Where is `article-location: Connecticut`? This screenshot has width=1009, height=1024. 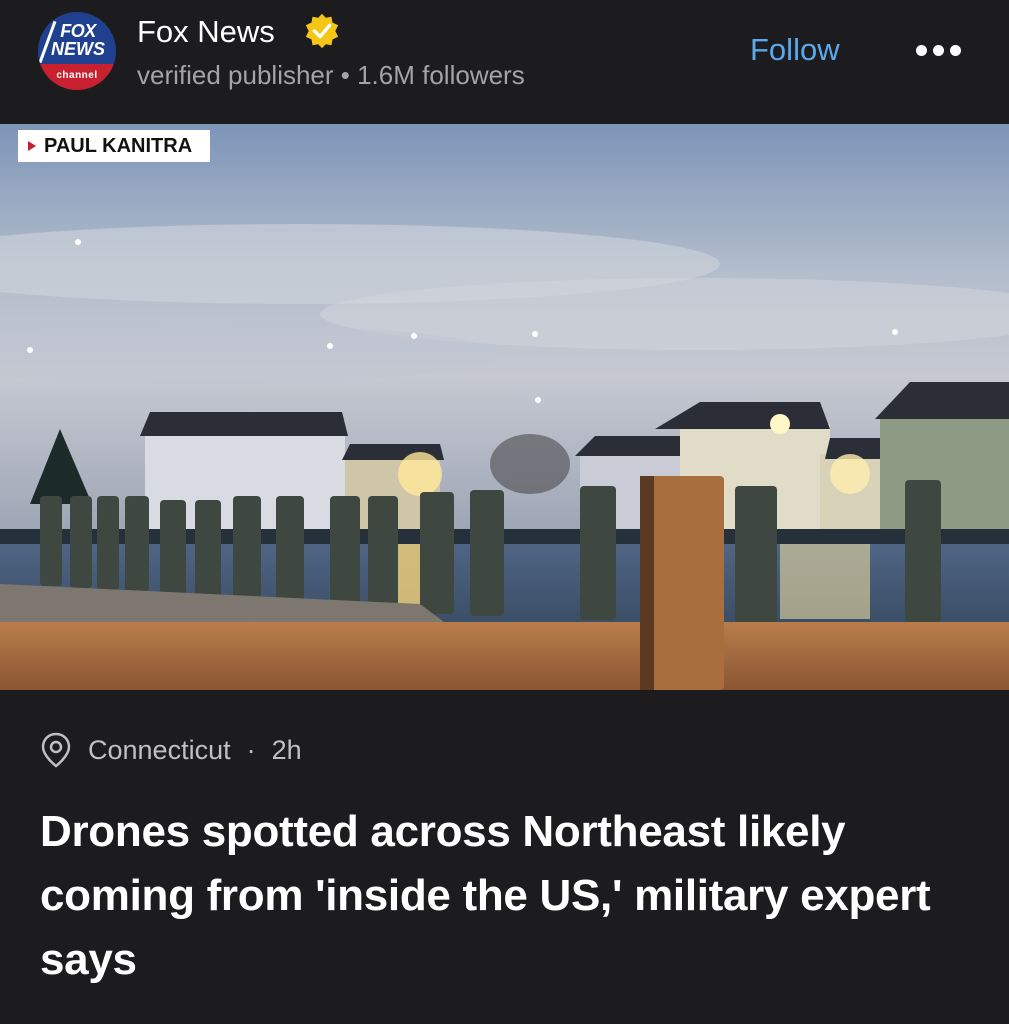 article-location: Connecticut is located at coordinates (159, 750).